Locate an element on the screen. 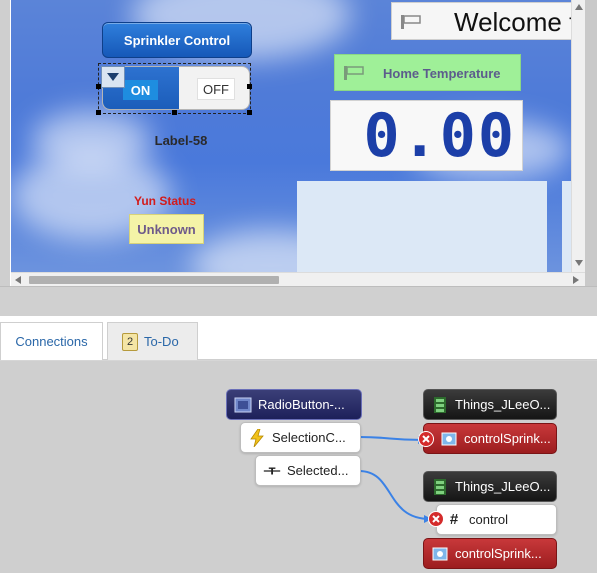 This screenshot has height=573, width=597. scroll-down-arrow-icon is located at coordinates (579, 263).